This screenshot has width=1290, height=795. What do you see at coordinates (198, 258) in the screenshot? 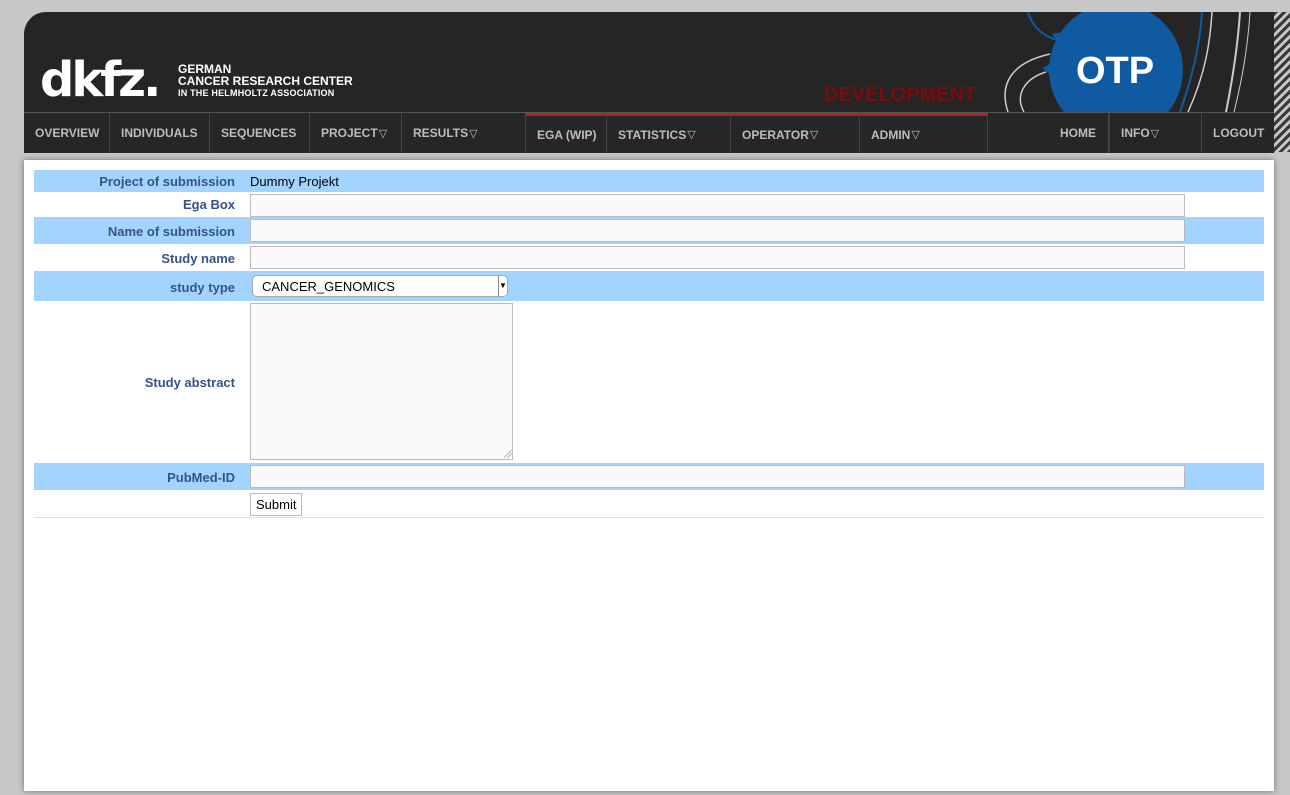
I see `study-name-label: Study name` at bounding box center [198, 258].